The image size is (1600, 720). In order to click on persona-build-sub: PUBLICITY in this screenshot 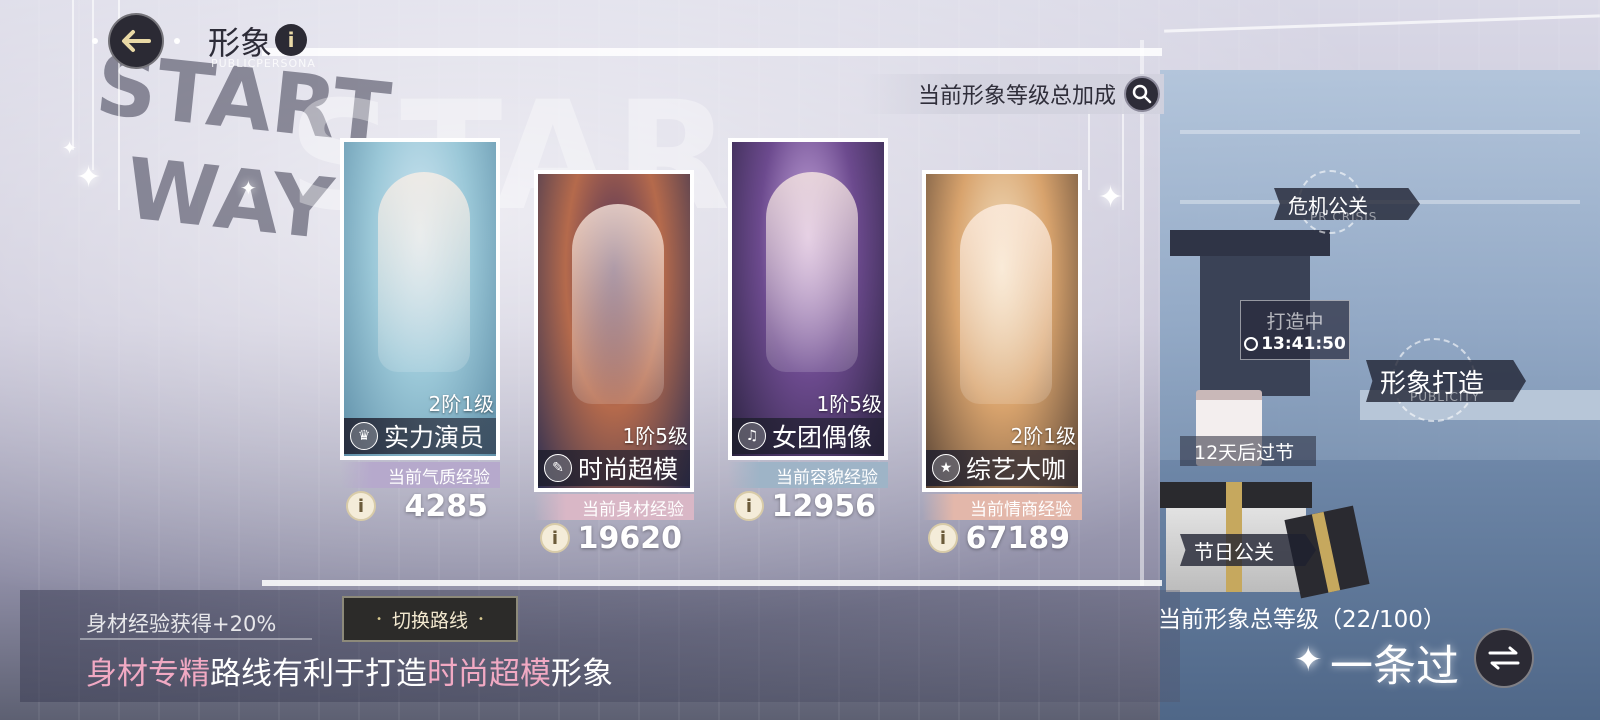, I will do `click(1445, 397)`.